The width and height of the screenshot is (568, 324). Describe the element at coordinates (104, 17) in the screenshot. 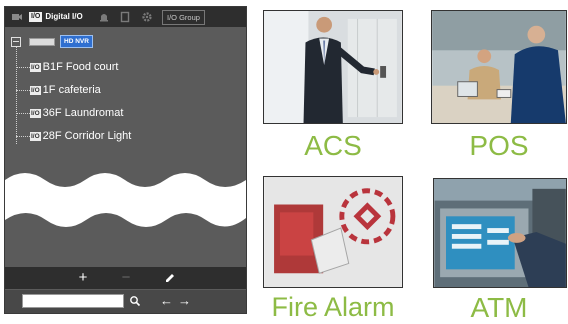

I see `bell-icon` at that location.